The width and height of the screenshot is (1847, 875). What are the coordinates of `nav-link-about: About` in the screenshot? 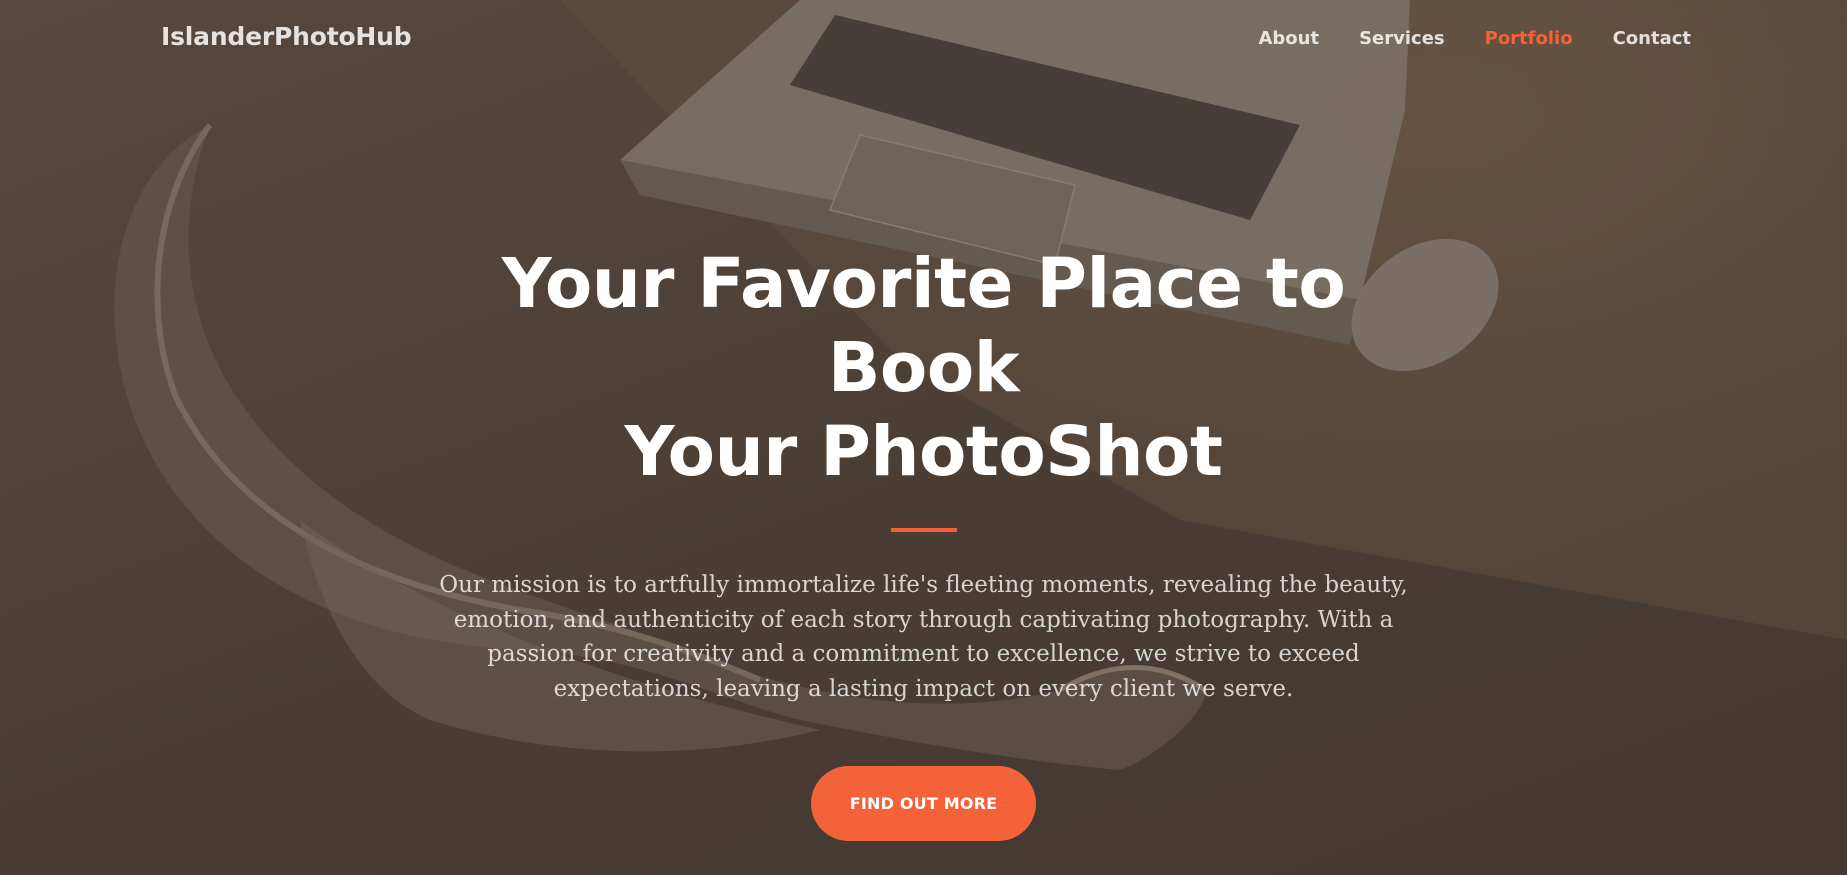 It's located at (1288, 38).